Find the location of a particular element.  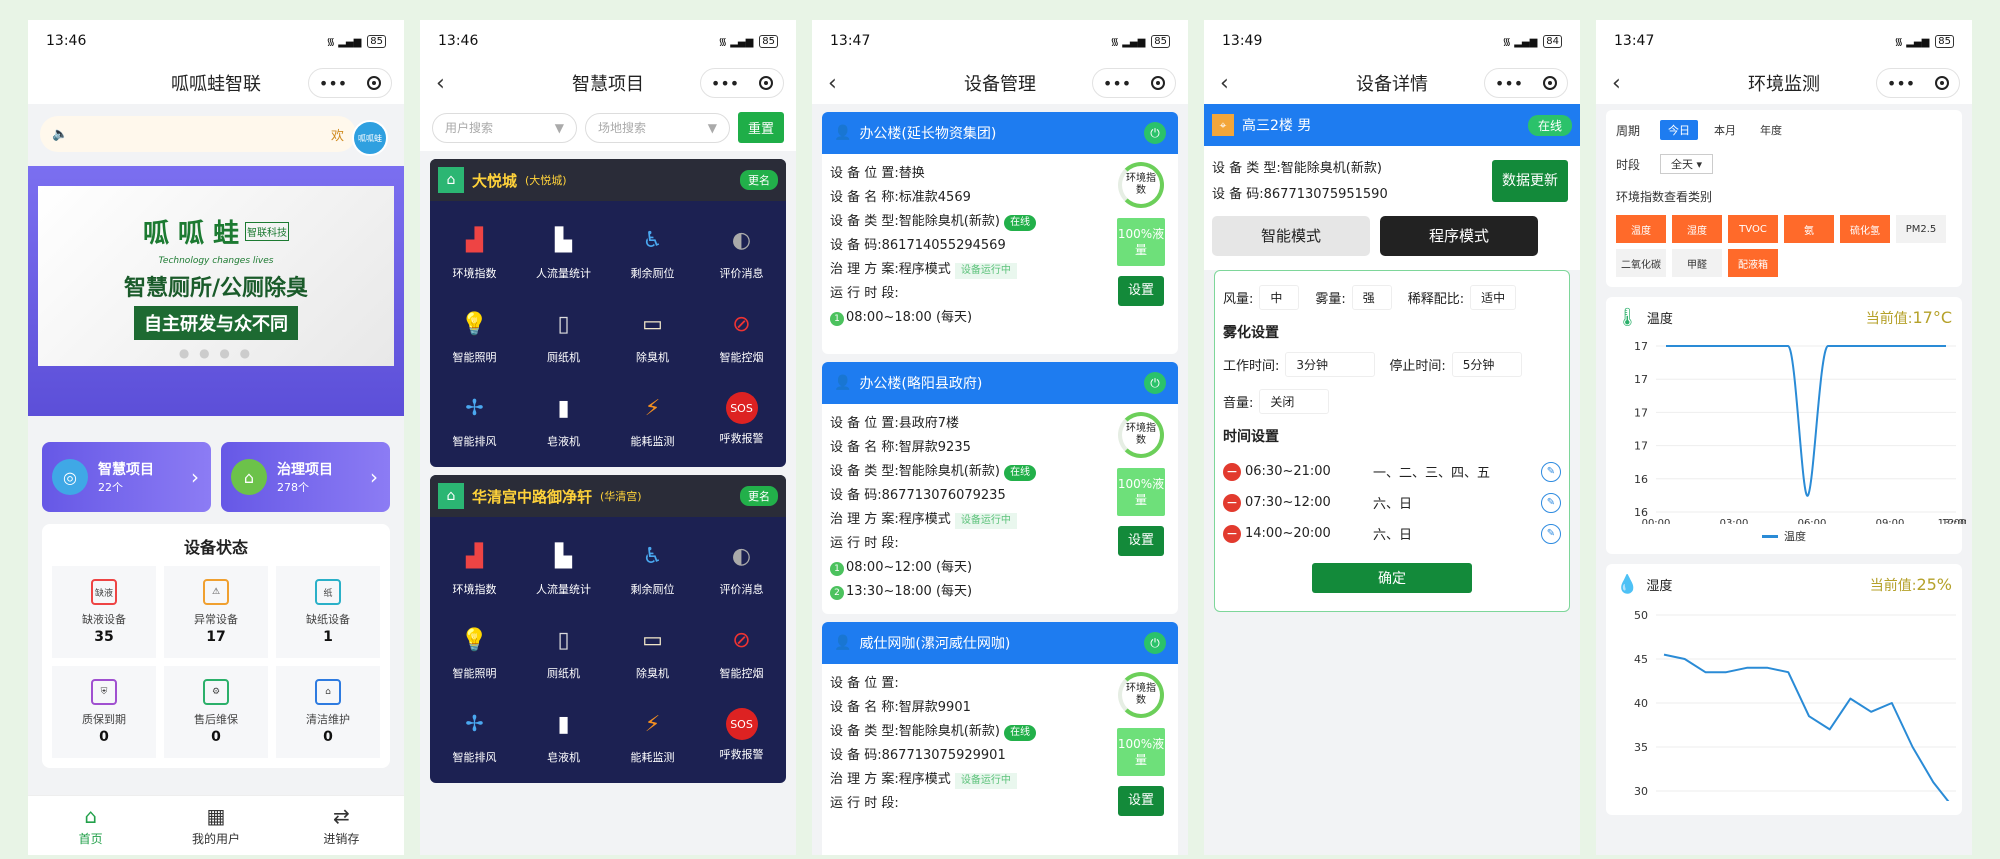

smart-mode-button: 智能模式 is located at coordinates (1291, 236).